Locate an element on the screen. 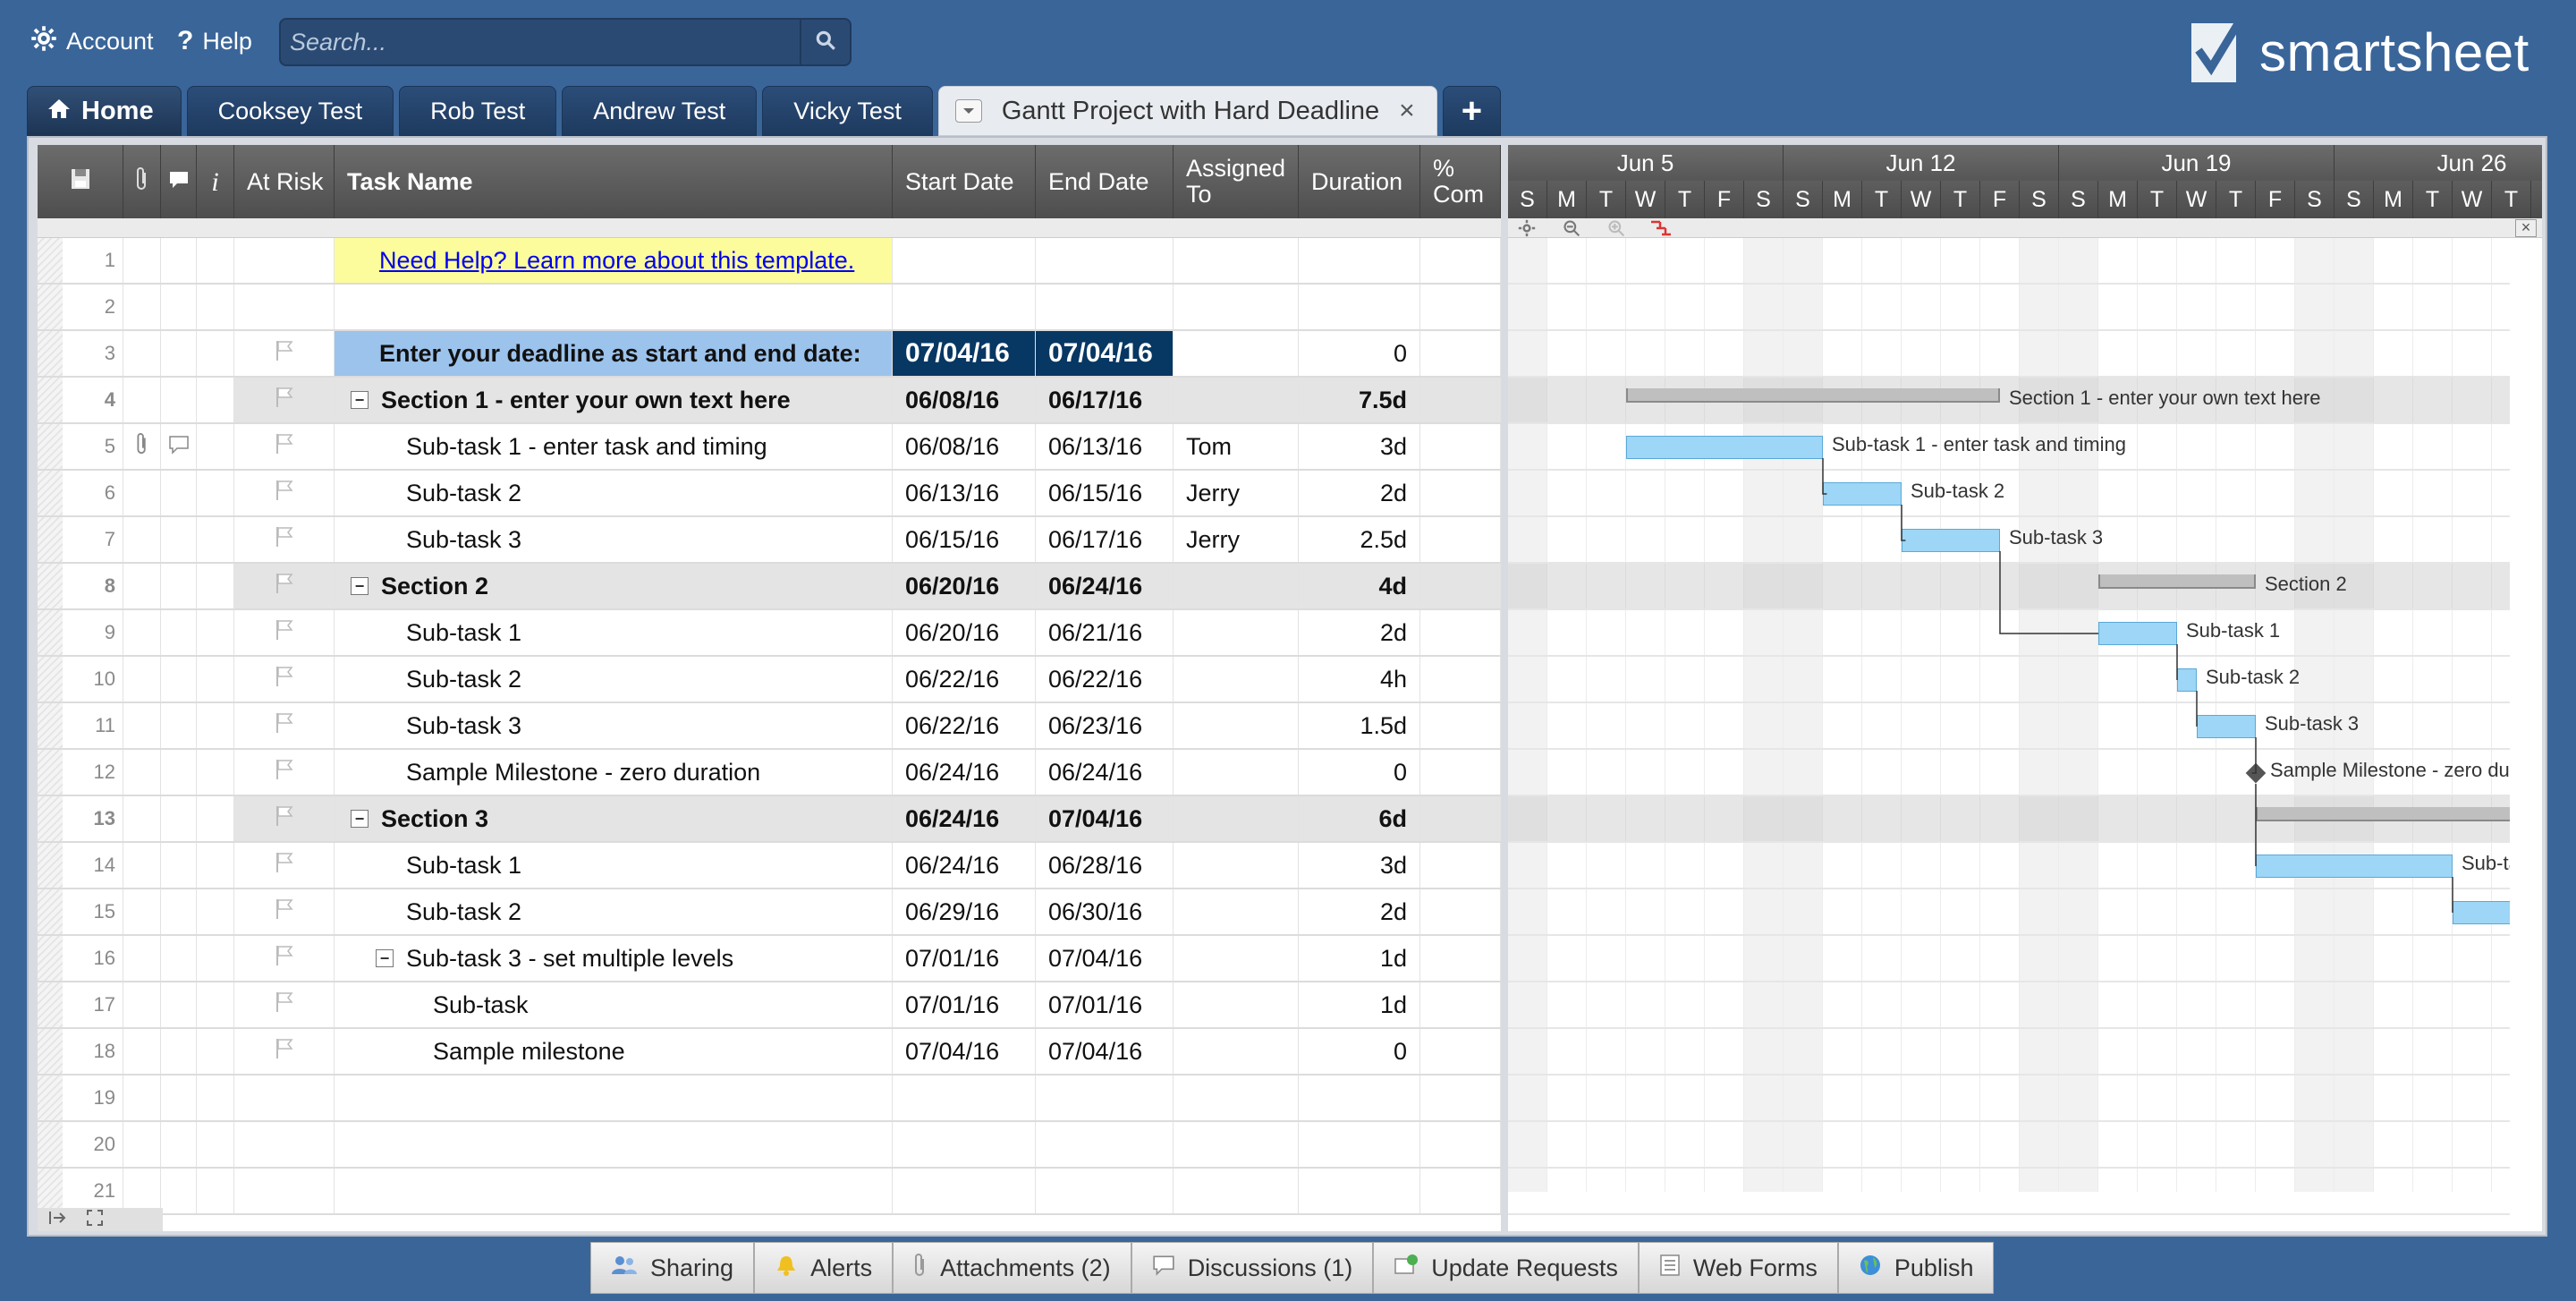  start-date-cell: 06/20/16 is located at coordinates (964, 632).